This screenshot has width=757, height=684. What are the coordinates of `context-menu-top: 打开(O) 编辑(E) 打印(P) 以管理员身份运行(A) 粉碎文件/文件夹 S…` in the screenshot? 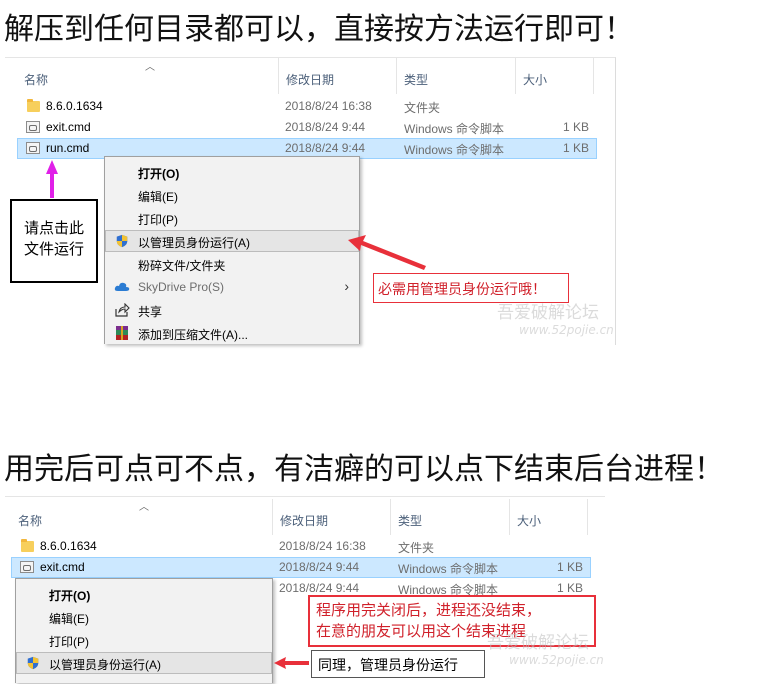 It's located at (232, 250).